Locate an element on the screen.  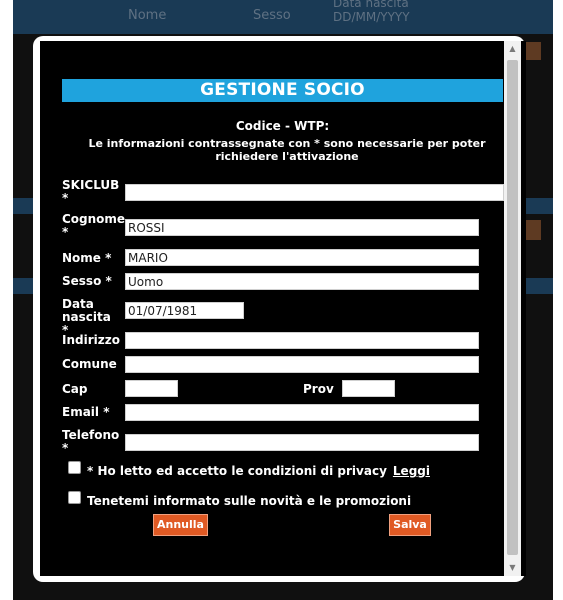
scroll-up-arrow-icon: ▲ is located at coordinates (512, 49).